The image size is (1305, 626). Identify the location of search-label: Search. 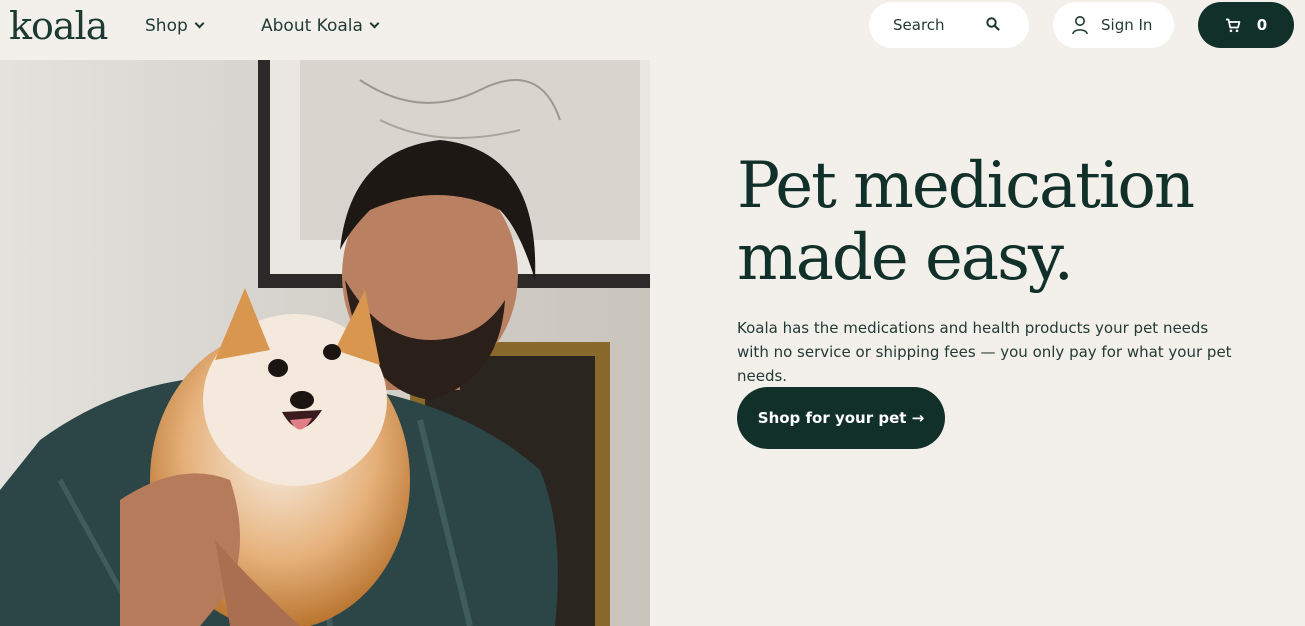
(919, 25).